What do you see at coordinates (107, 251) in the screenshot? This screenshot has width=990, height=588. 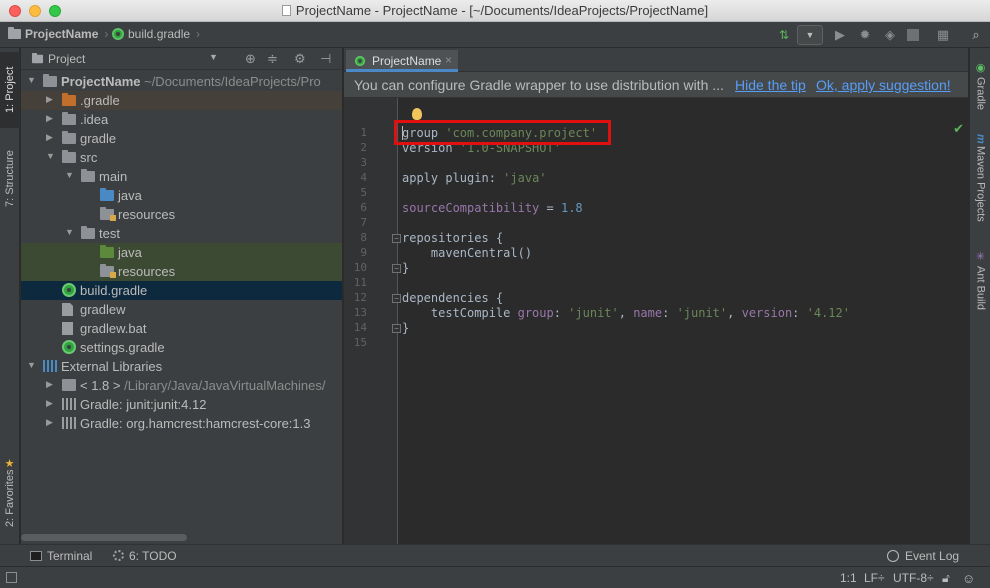 I see `test-folder-icon` at bounding box center [107, 251].